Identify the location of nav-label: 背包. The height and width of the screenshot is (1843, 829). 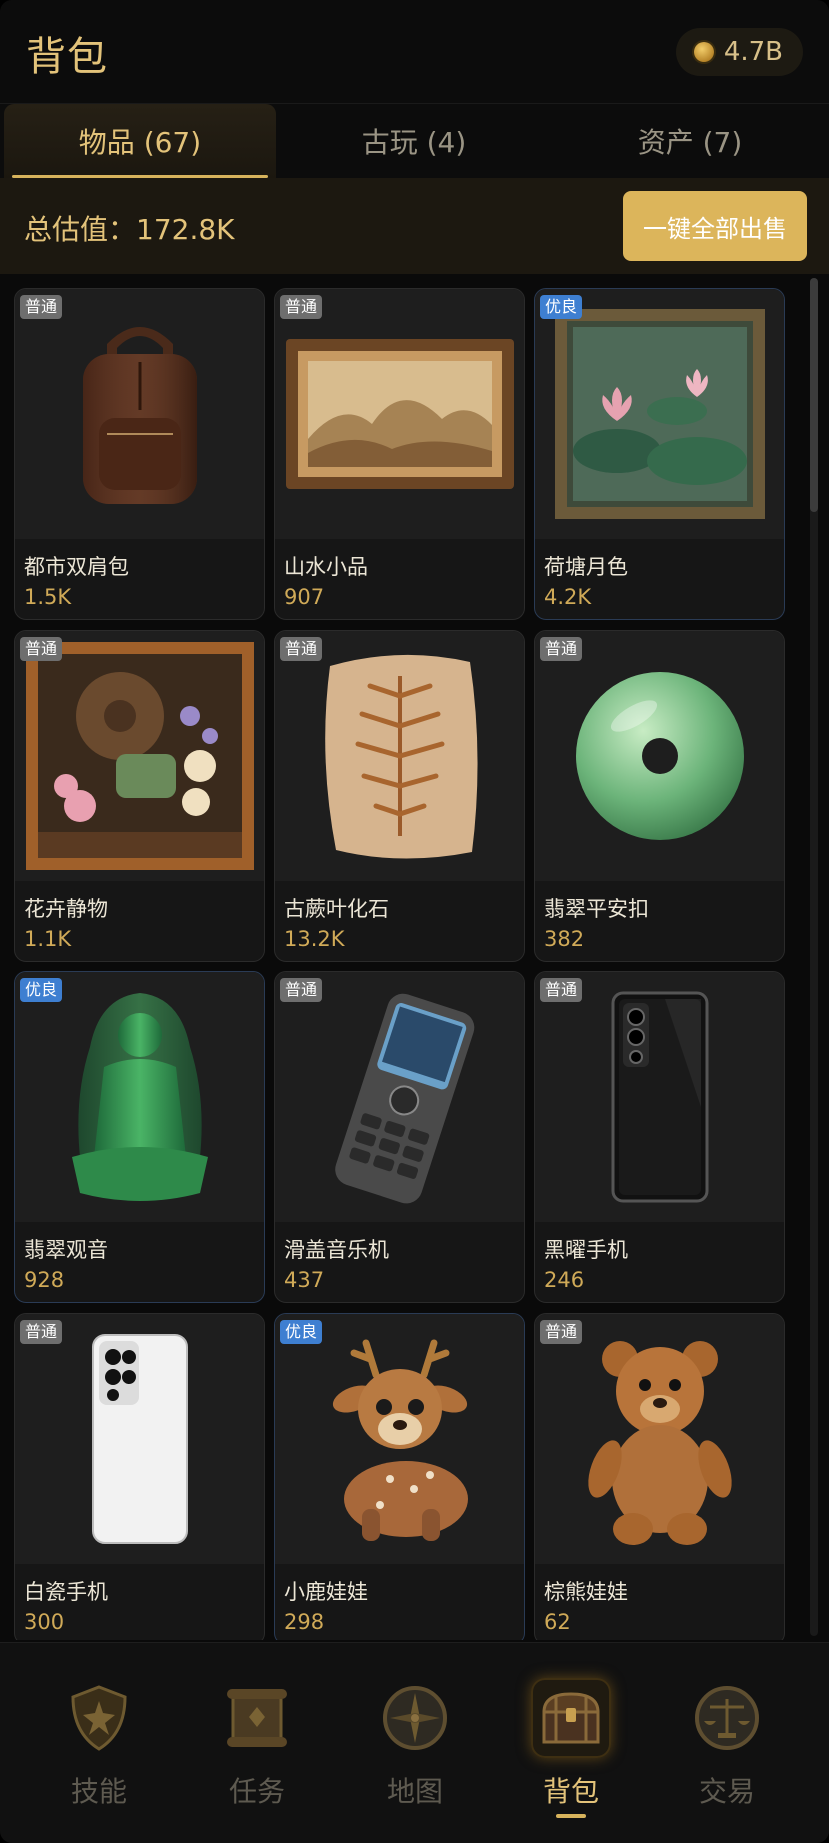
(570, 1791).